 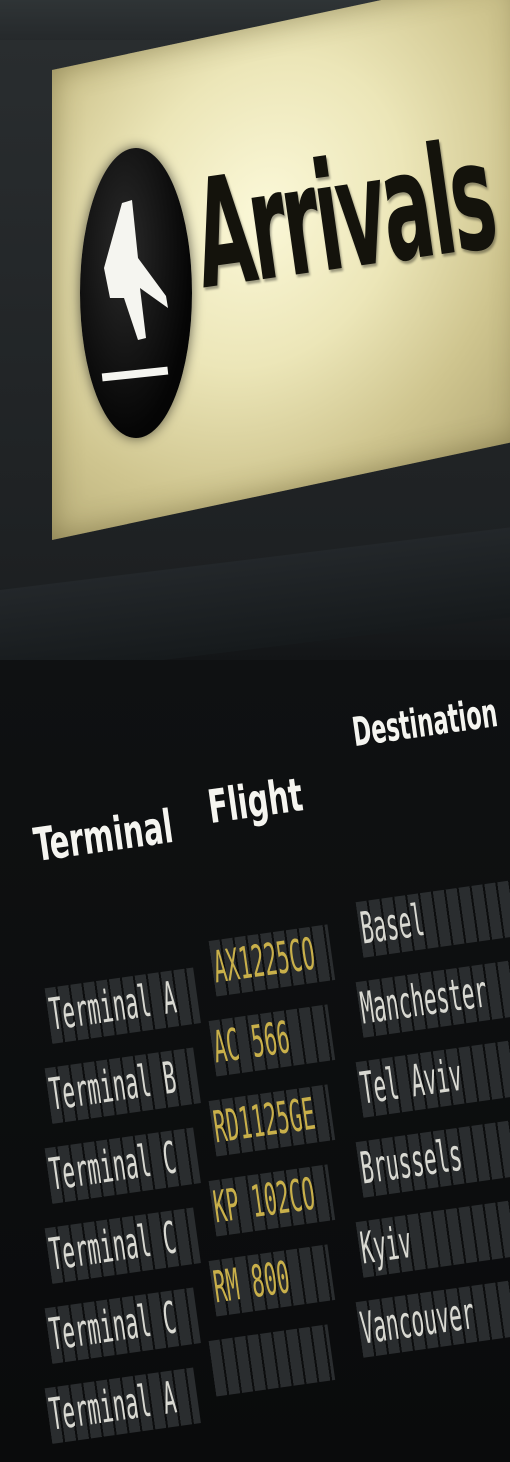 What do you see at coordinates (136, 293) in the screenshot?
I see `plane-landing-icon` at bounding box center [136, 293].